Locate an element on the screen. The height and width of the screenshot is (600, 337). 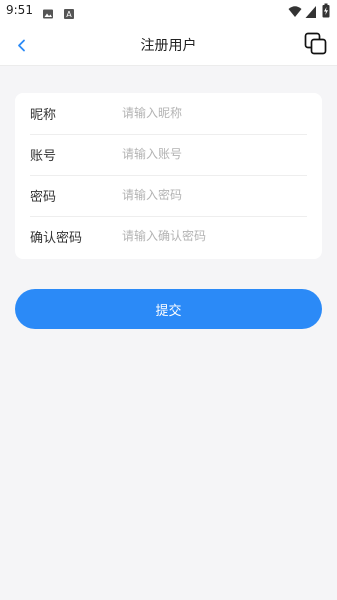
password-input is located at coordinates (212, 195).